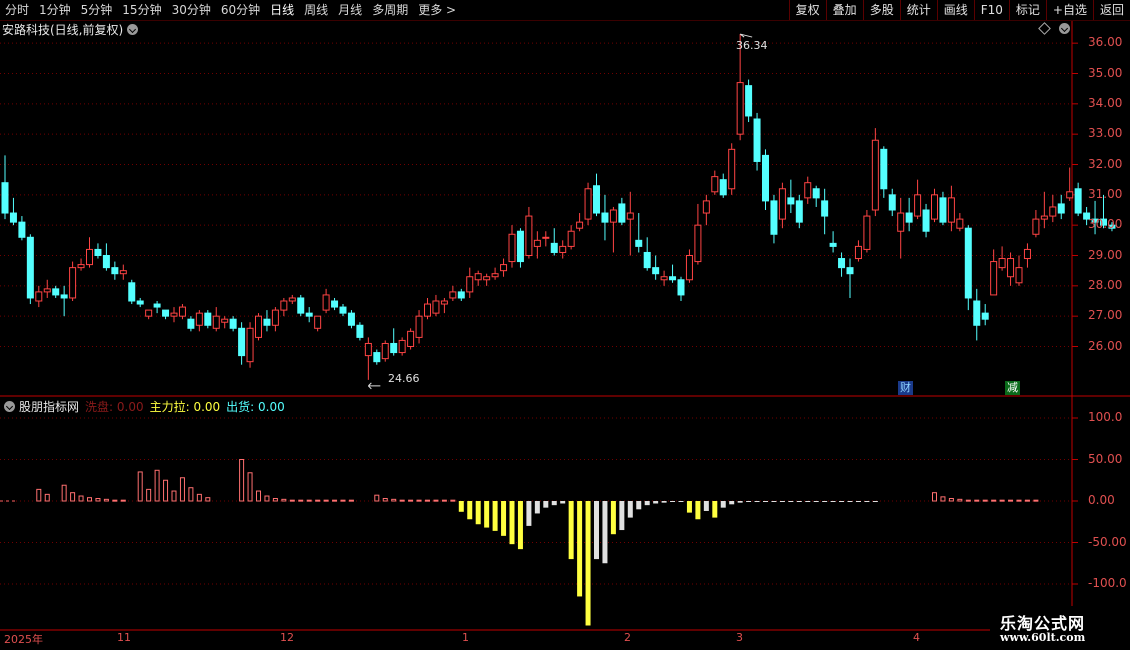 The width and height of the screenshot is (1130, 650). Describe the element at coordinates (350, 10) in the screenshot. I see `period-tab: 月线` at that location.